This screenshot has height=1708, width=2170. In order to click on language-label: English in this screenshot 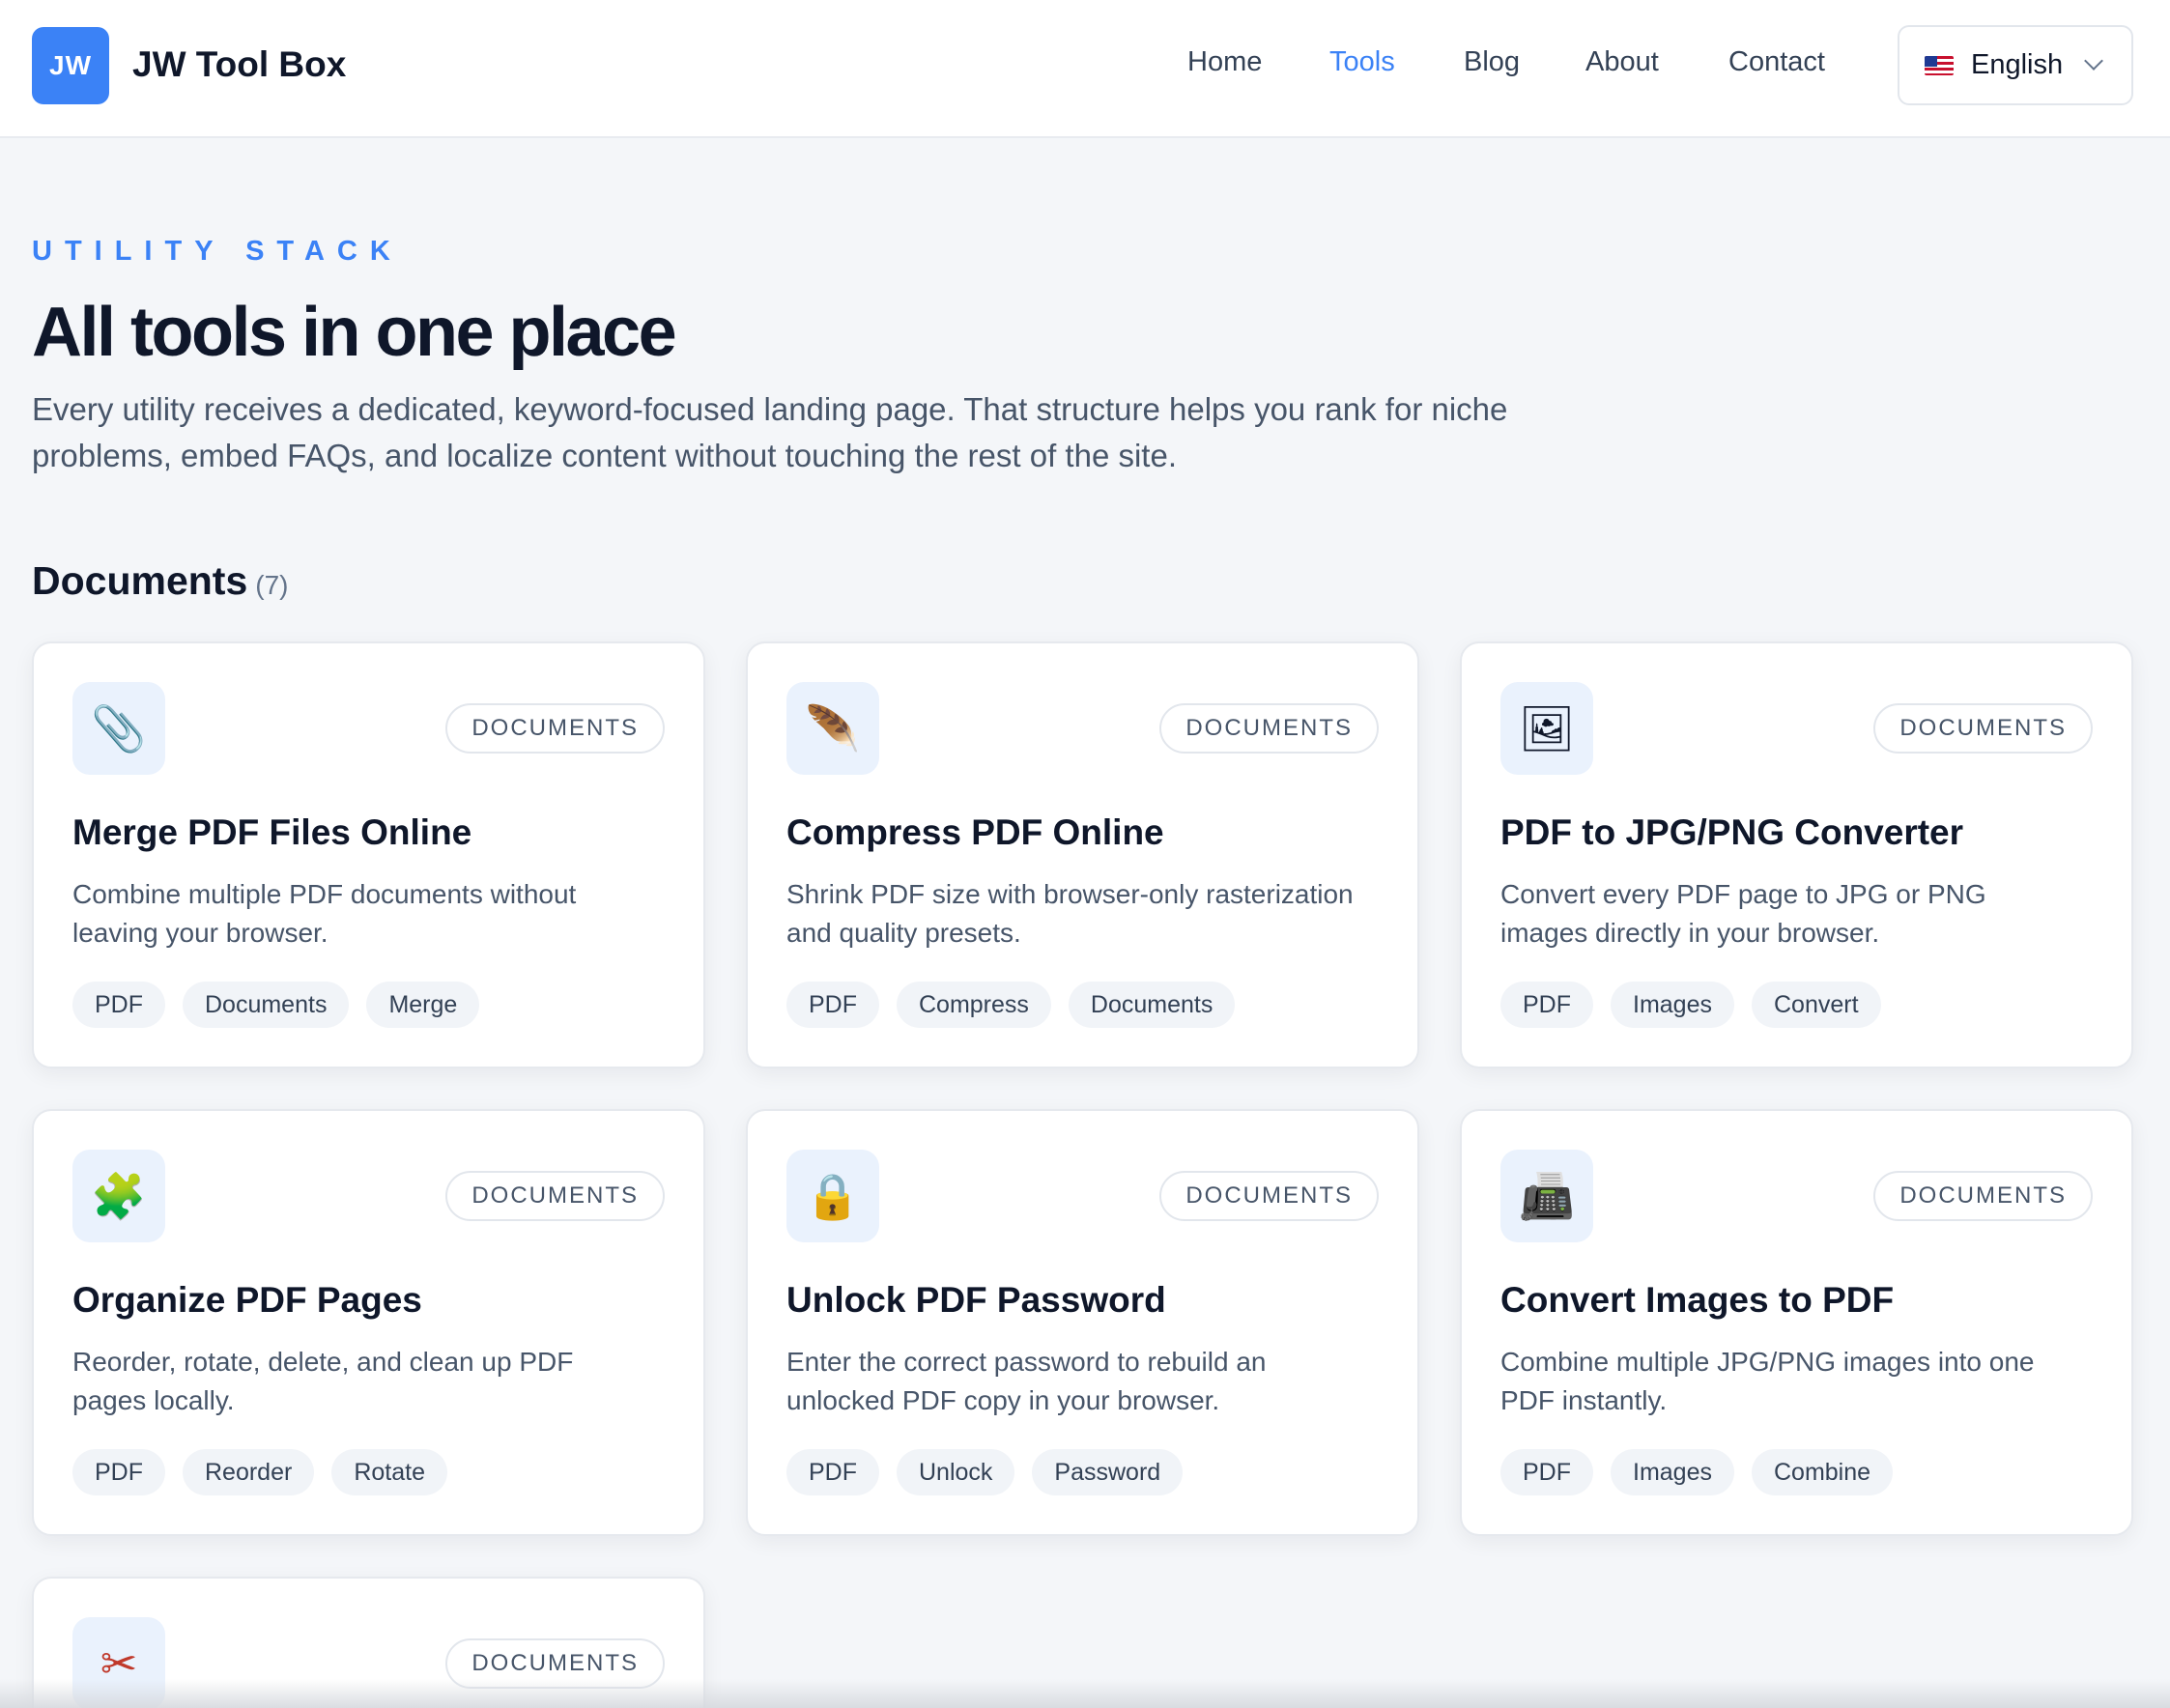, I will do `click(2017, 64)`.